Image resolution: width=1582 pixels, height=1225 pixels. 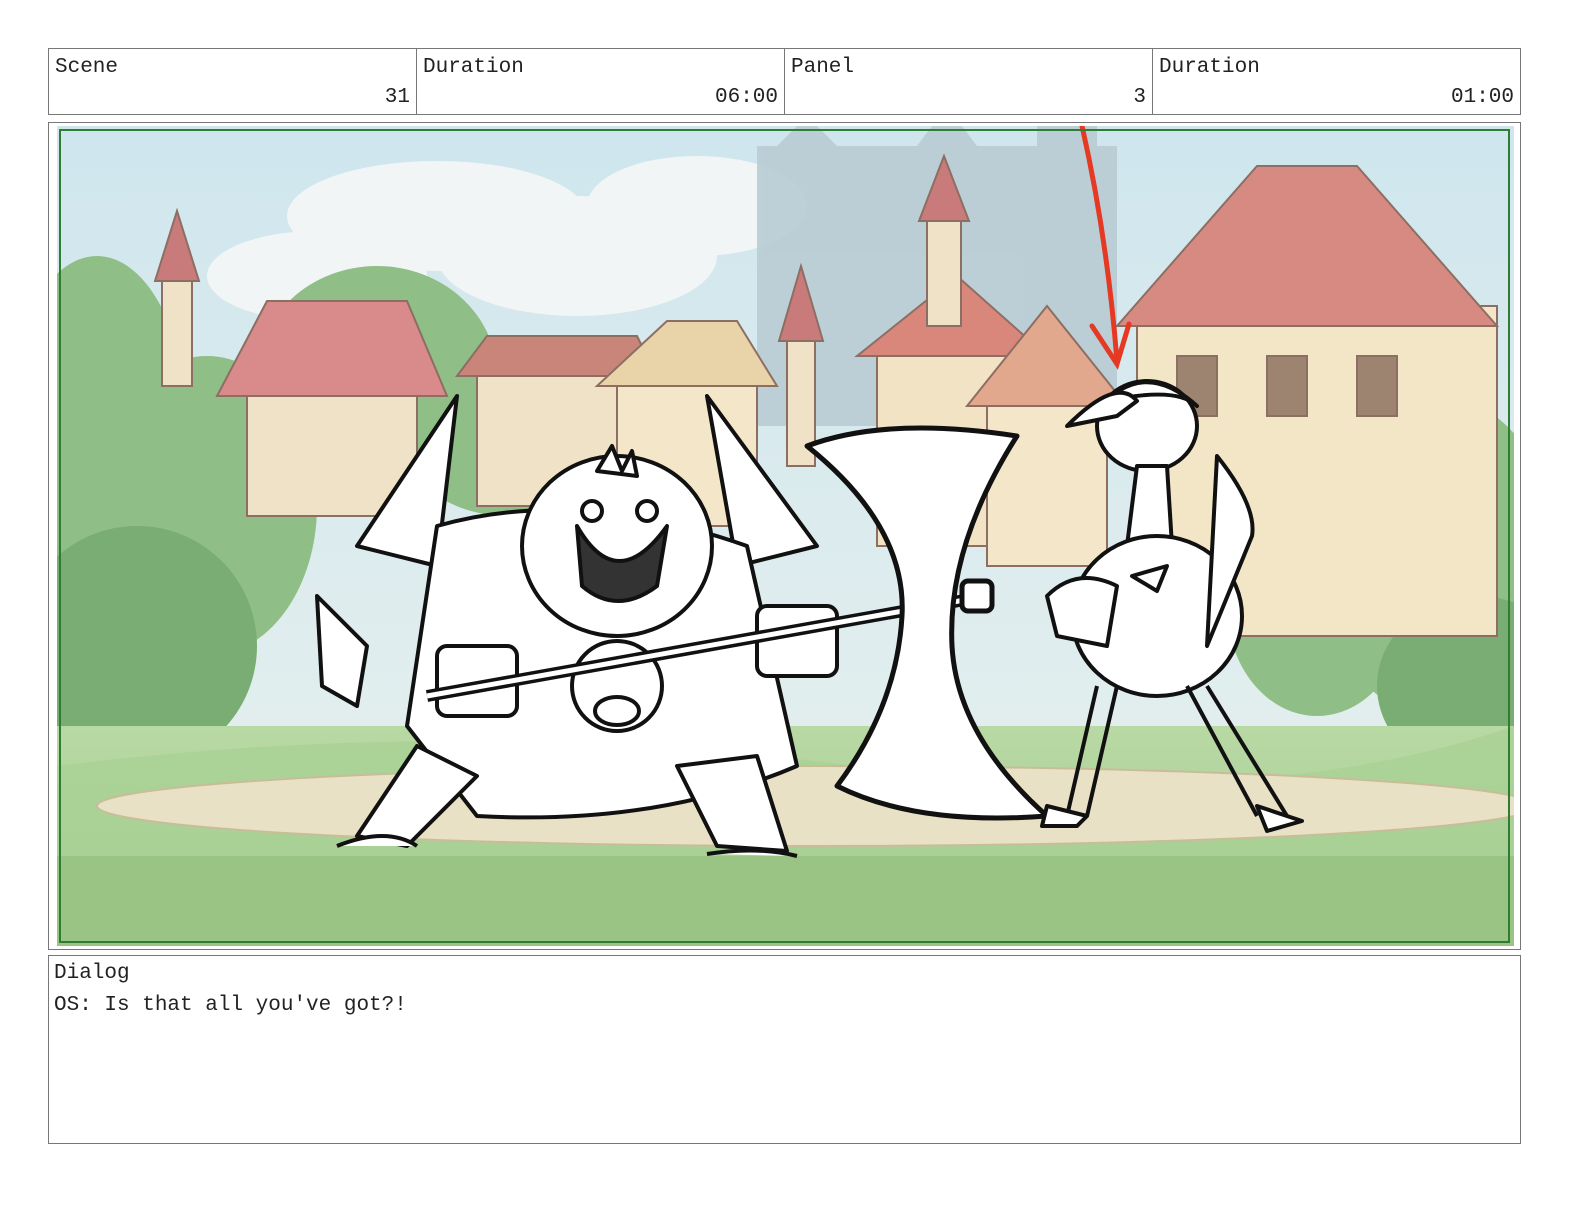 I want to click on foreground-grass, so click(x=785, y=901).